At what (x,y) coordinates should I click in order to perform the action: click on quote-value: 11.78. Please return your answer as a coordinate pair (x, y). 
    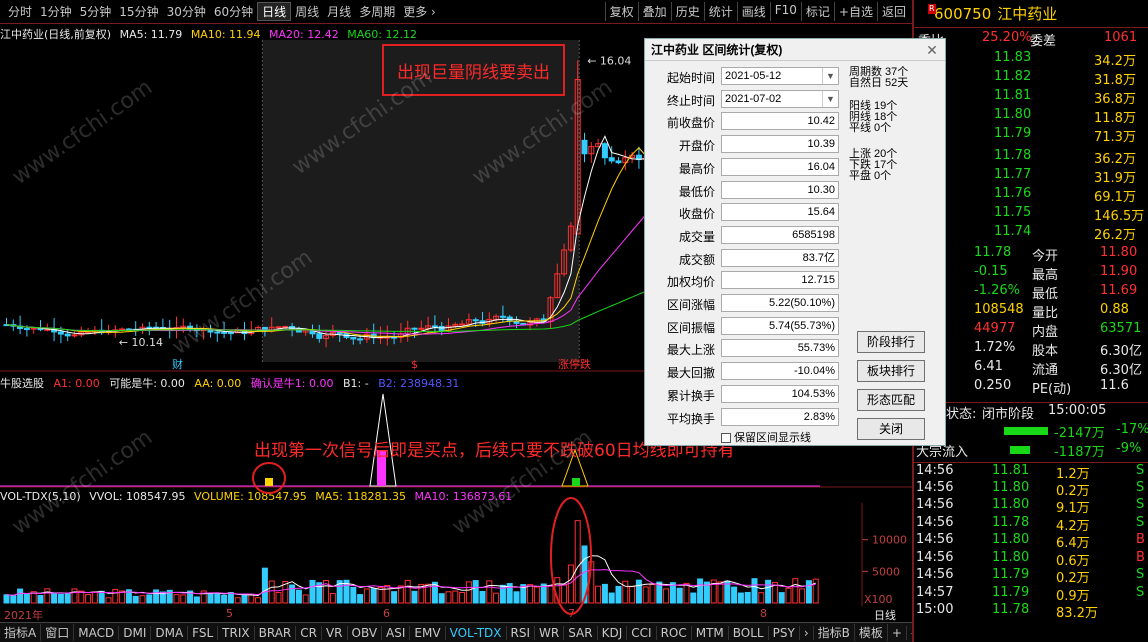
    Looking at the image, I should click on (993, 252).